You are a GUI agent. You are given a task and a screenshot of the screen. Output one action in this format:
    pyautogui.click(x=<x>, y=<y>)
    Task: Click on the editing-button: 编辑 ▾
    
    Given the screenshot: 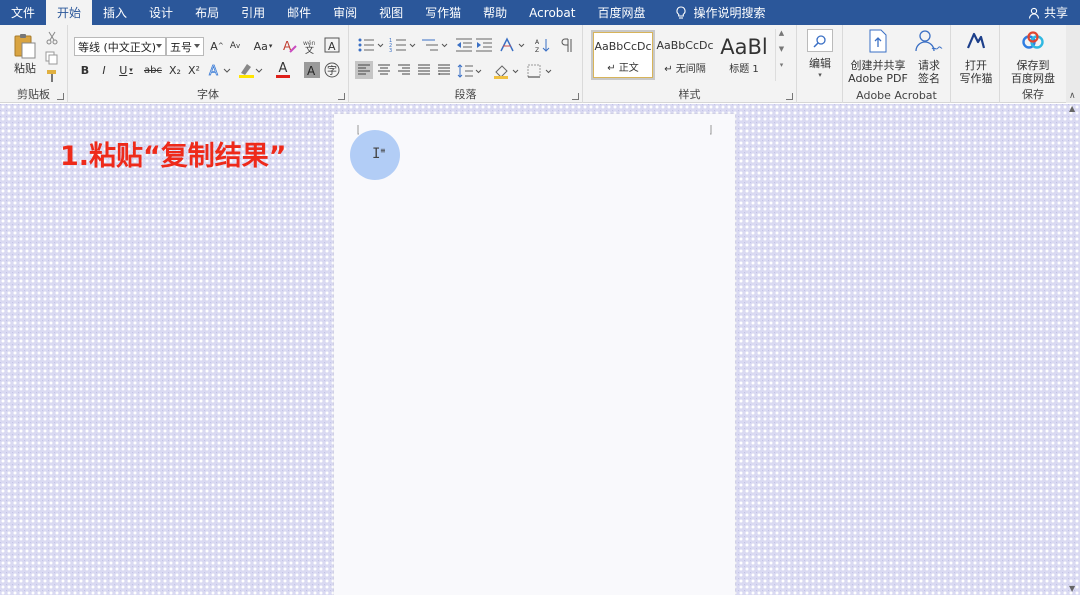 What is the action you would take?
    pyautogui.click(x=820, y=54)
    